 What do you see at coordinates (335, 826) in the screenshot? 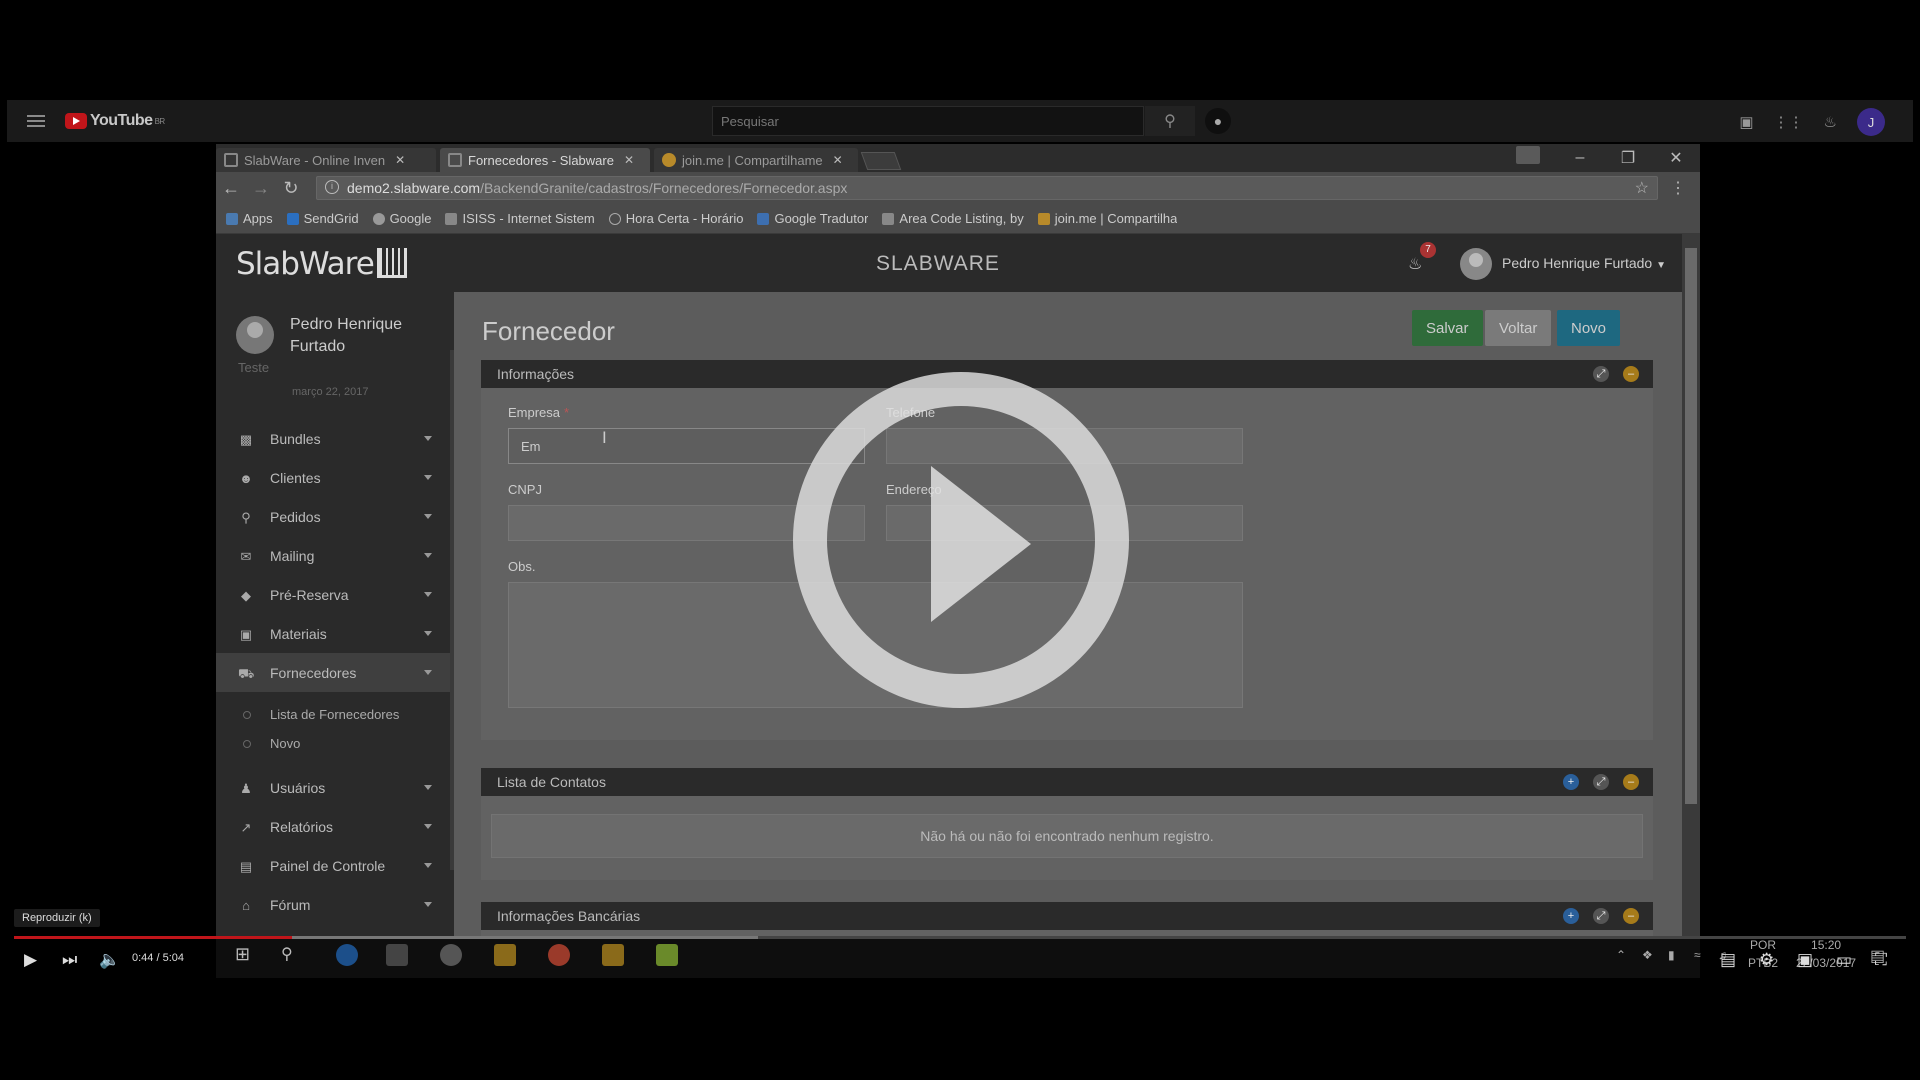
I see `sidebar-item-relatorios: ↗ Relatórios` at bounding box center [335, 826].